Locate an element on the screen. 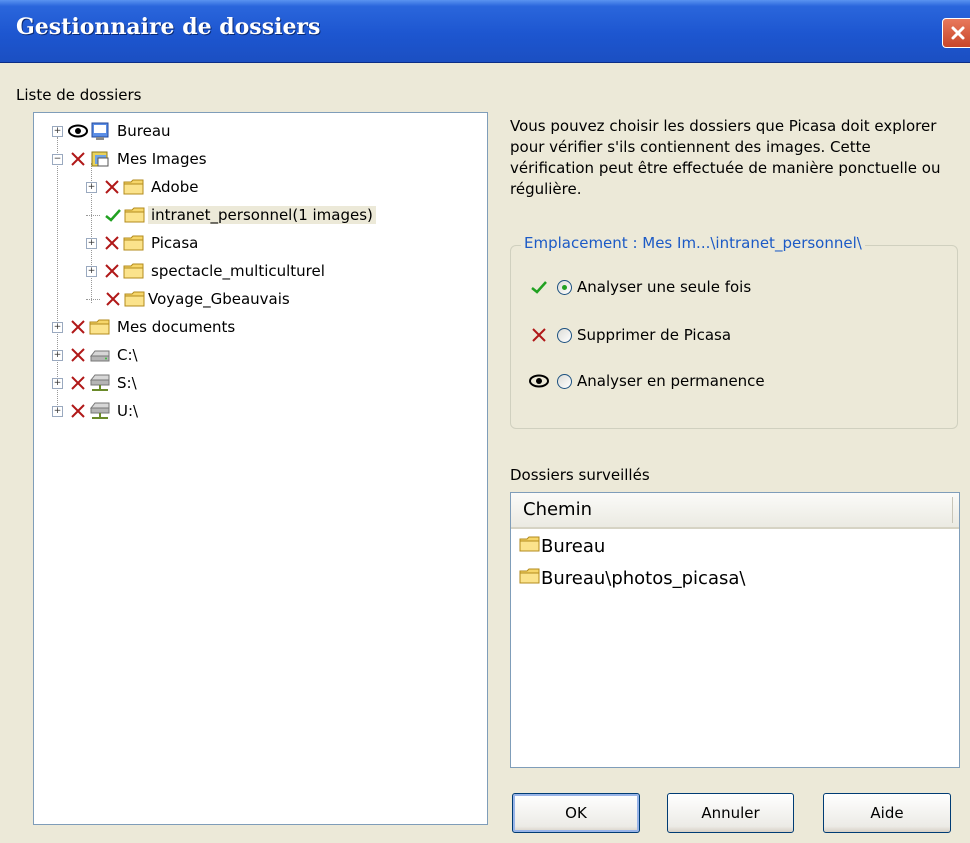 This screenshot has width=970, height=843. tree-item-label: Voyage_Gbeauvais is located at coordinates (219, 299).